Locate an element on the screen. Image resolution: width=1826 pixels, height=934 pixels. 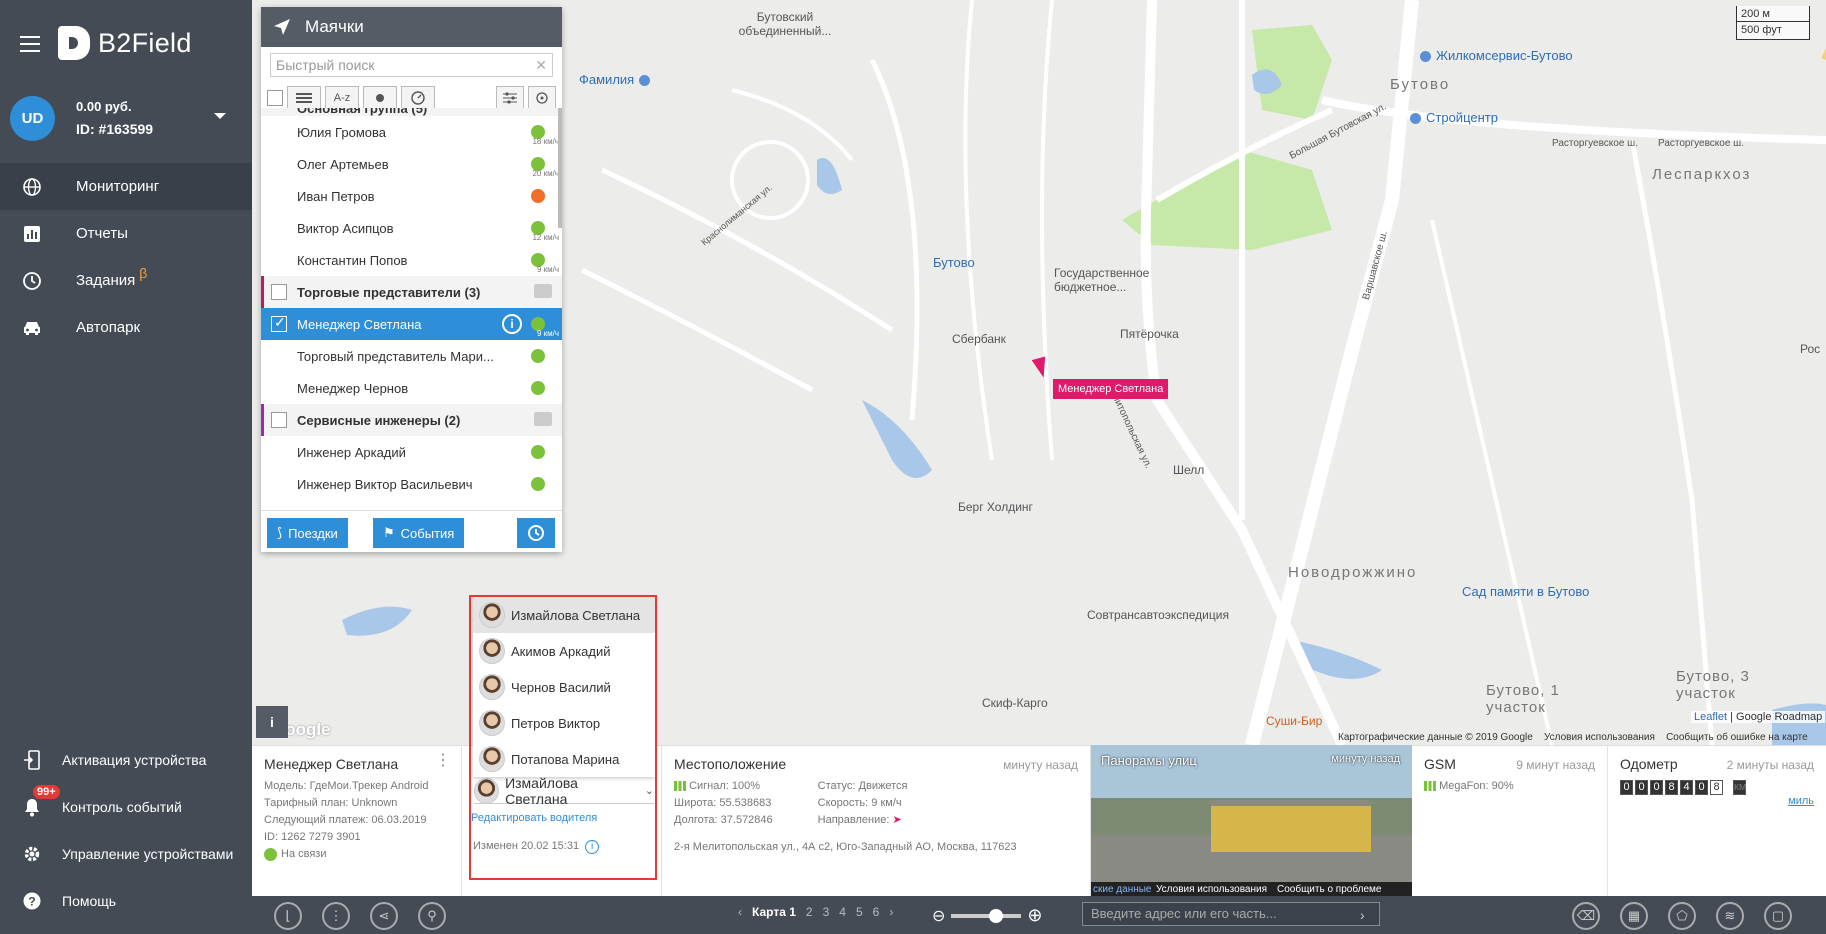
list-item: Юлия Громова 18 км/ч is located at coordinates (411, 132).